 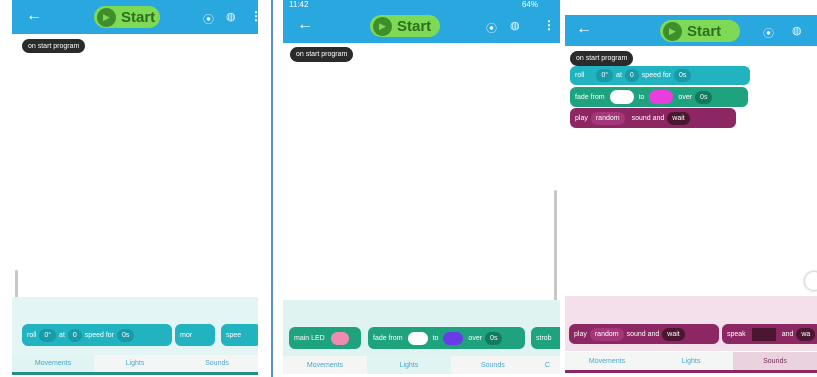 What do you see at coordinates (580, 75) in the screenshot?
I see `roll-label: roll` at bounding box center [580, 75].